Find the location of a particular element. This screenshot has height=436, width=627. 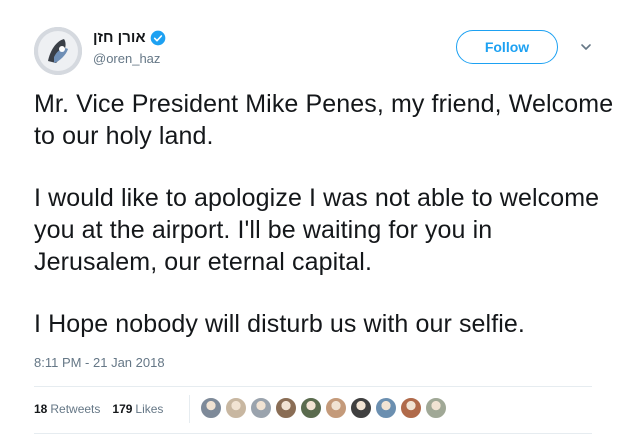

display-name: אורן חזן is located at coordinates (119, 37).